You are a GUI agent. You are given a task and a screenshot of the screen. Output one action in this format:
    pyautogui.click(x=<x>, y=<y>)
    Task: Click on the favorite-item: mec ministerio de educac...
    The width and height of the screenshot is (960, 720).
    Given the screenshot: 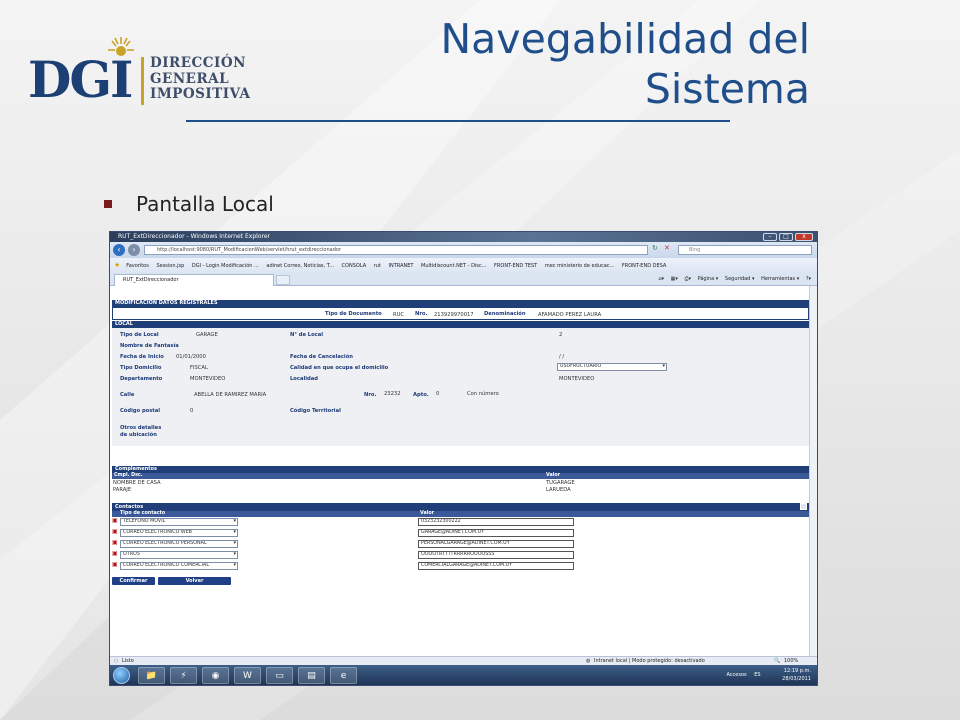 What is the action you would take?
    pyautogui.click(x=579, y=265)
    